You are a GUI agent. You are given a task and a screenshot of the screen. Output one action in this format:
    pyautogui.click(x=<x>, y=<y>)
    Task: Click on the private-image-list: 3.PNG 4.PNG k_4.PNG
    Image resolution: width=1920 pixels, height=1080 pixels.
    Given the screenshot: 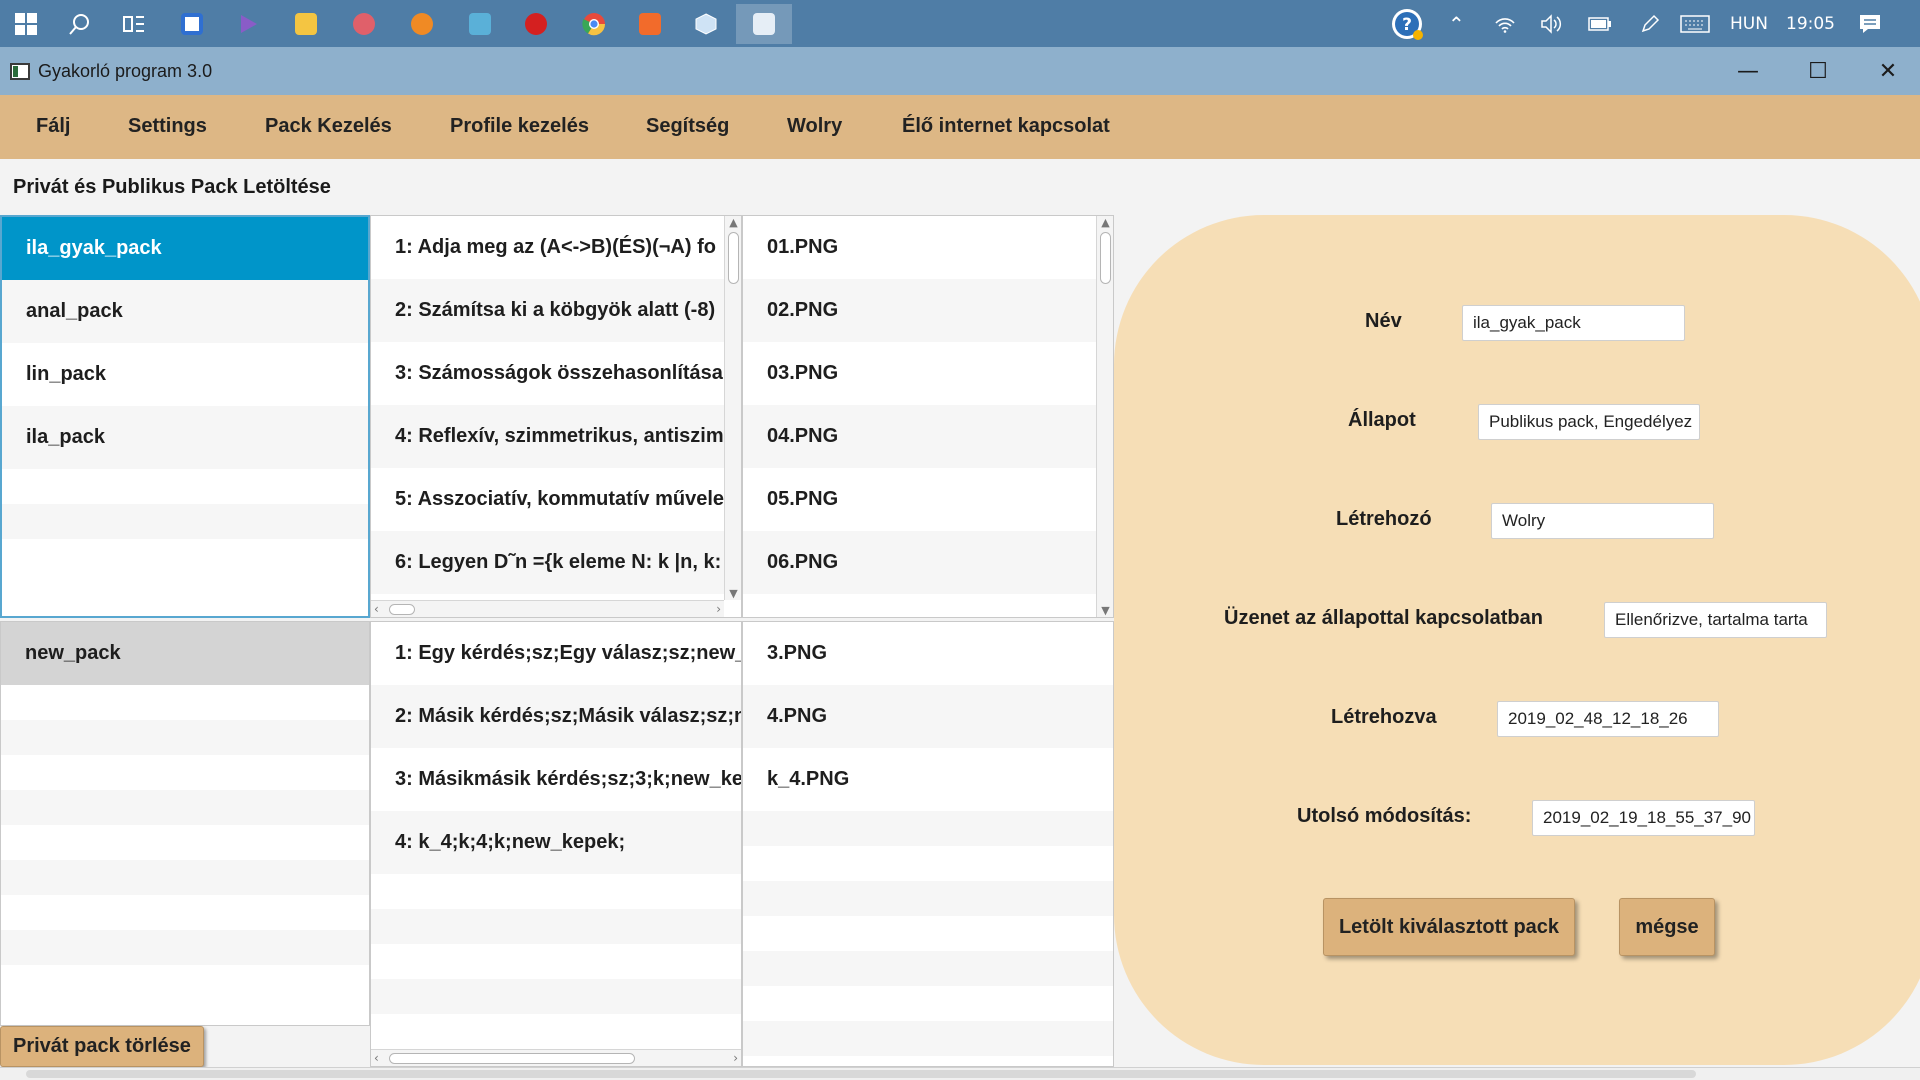 What is the action you would take?
    pyautogui.click(x=928, y=844)
    